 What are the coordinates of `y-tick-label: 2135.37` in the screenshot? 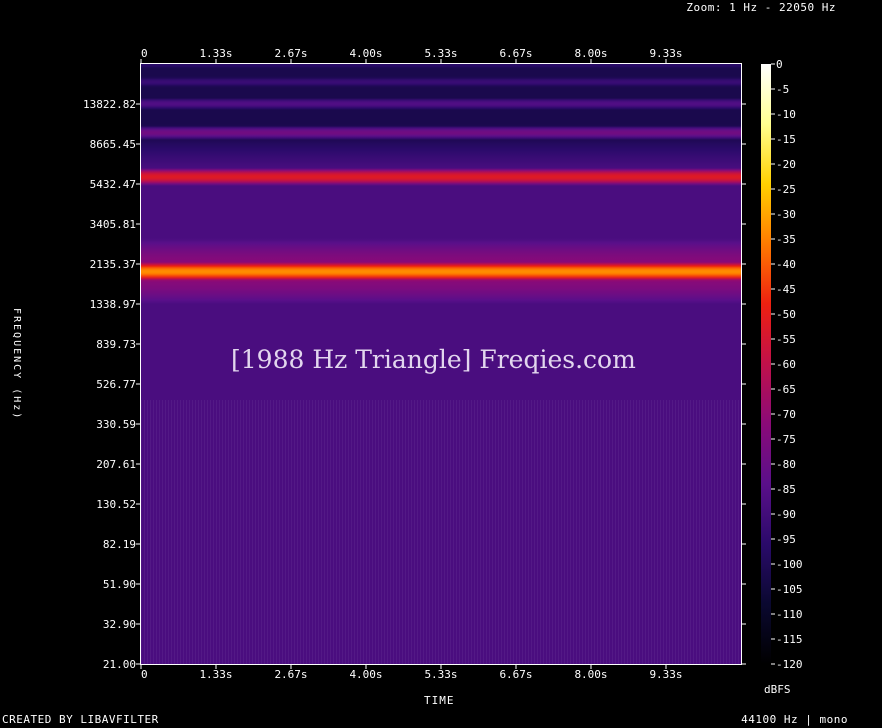 It's located at (113, 264).